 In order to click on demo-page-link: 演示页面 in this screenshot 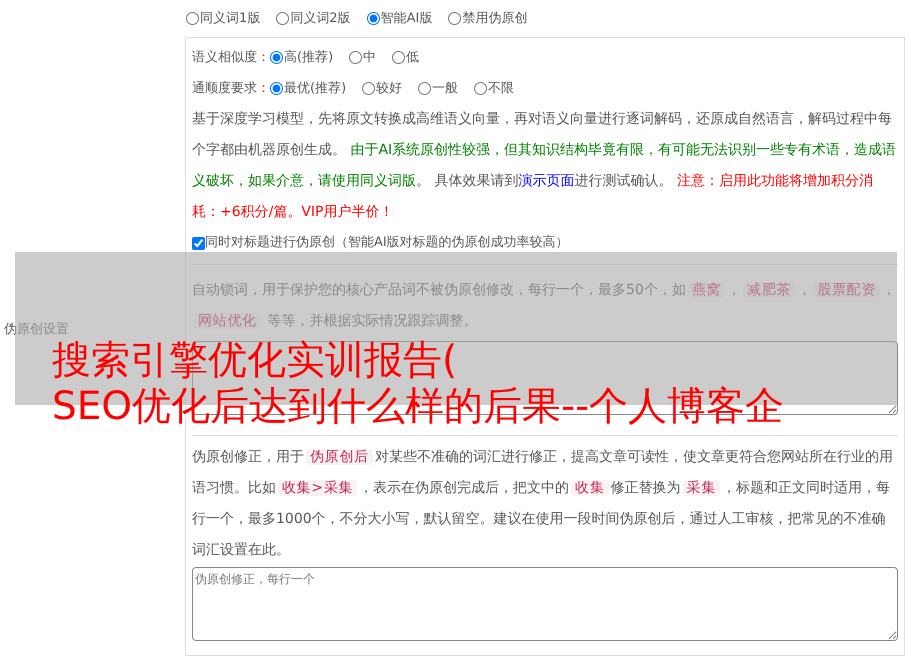, I will do `click(546, 181)`.